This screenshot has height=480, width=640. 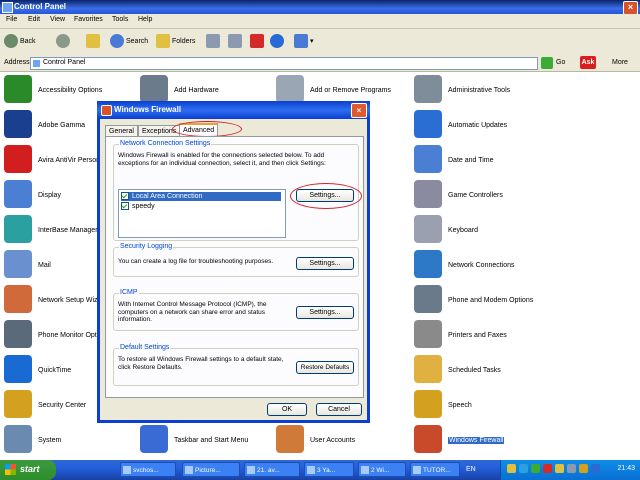 I want to click on cp-item-label: Display, so click(x=49, y=195).